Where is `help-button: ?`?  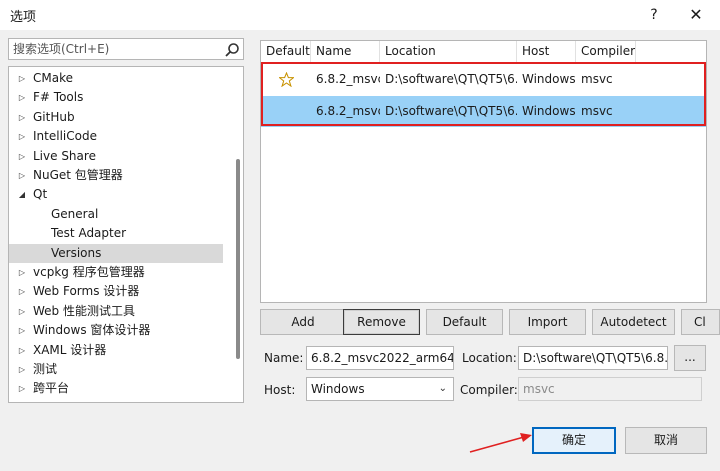 help-button: ? is located at coordinates (654, 15).